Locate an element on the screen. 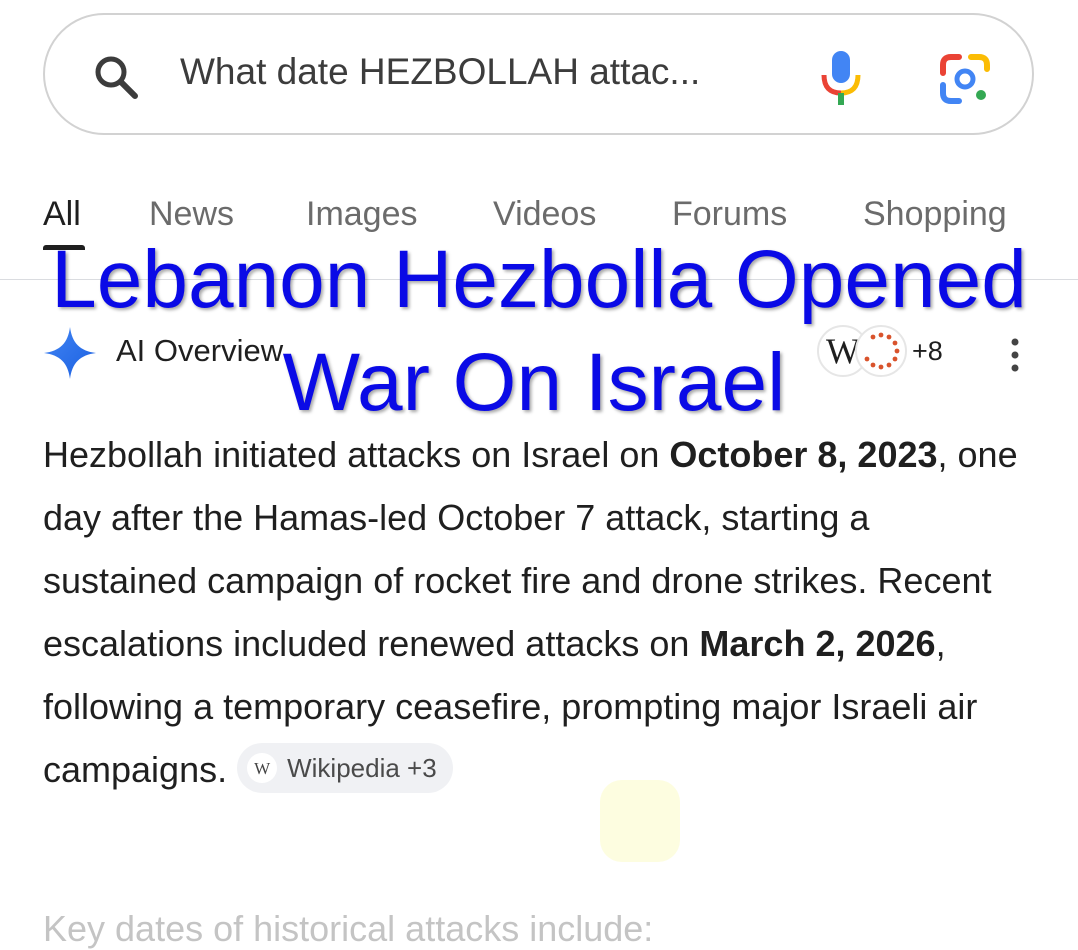 The image size is (1078, 950). date-highlight: October 8, 2023 is located at coordinates (803, 454).